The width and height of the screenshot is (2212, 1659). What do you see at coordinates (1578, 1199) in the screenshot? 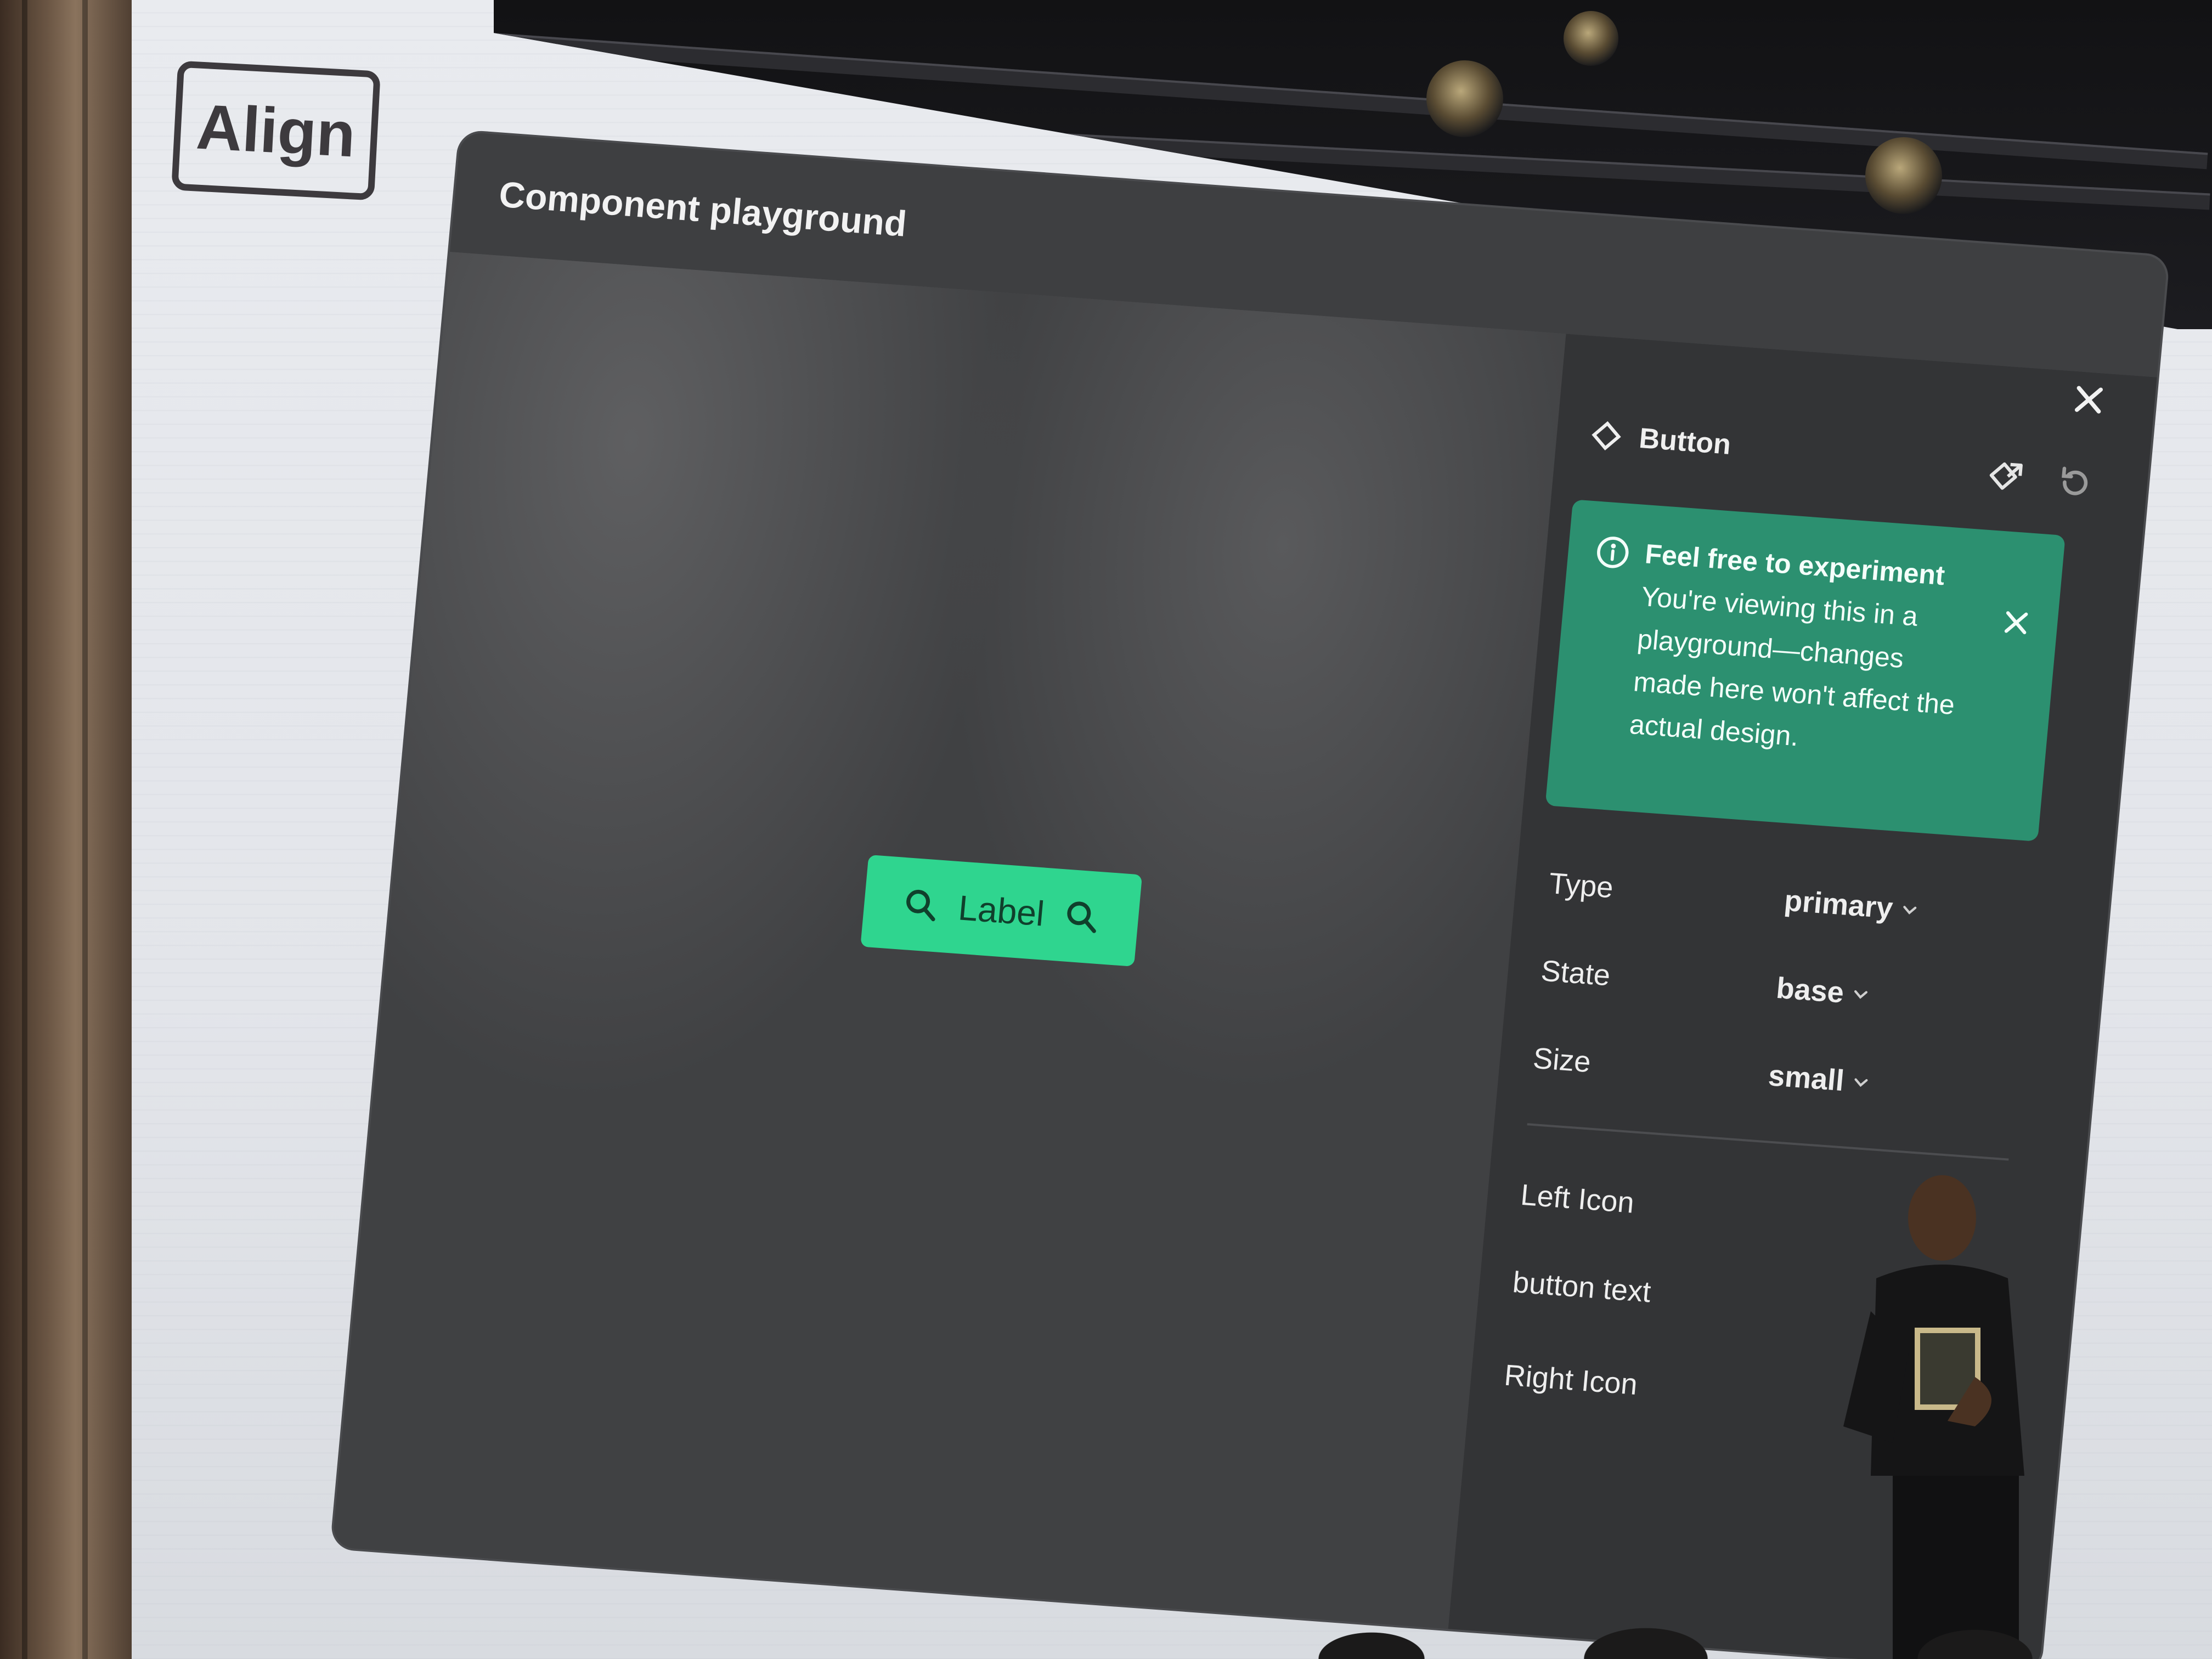
I see `property-label: Left Icon` at bounding box center [1578, 1199].